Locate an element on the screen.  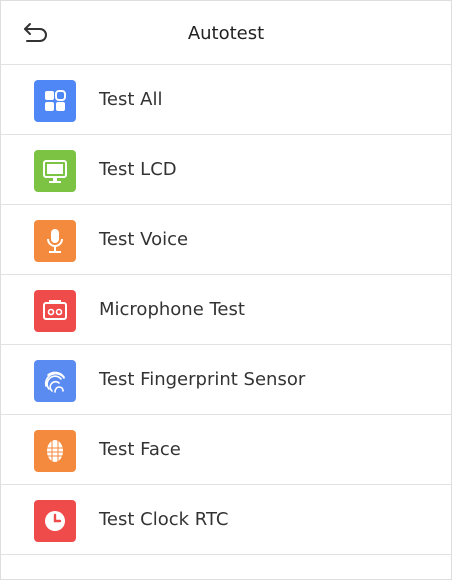
page-title: Autotest is located at coordinates (226, 33).